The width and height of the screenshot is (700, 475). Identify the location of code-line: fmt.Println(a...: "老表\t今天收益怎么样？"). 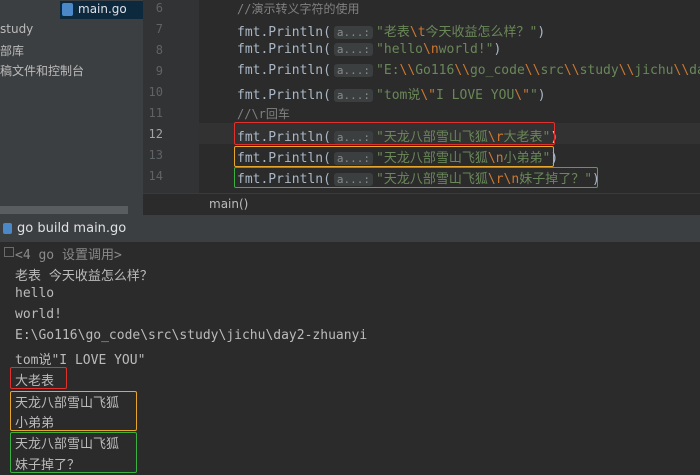
(391, 32).